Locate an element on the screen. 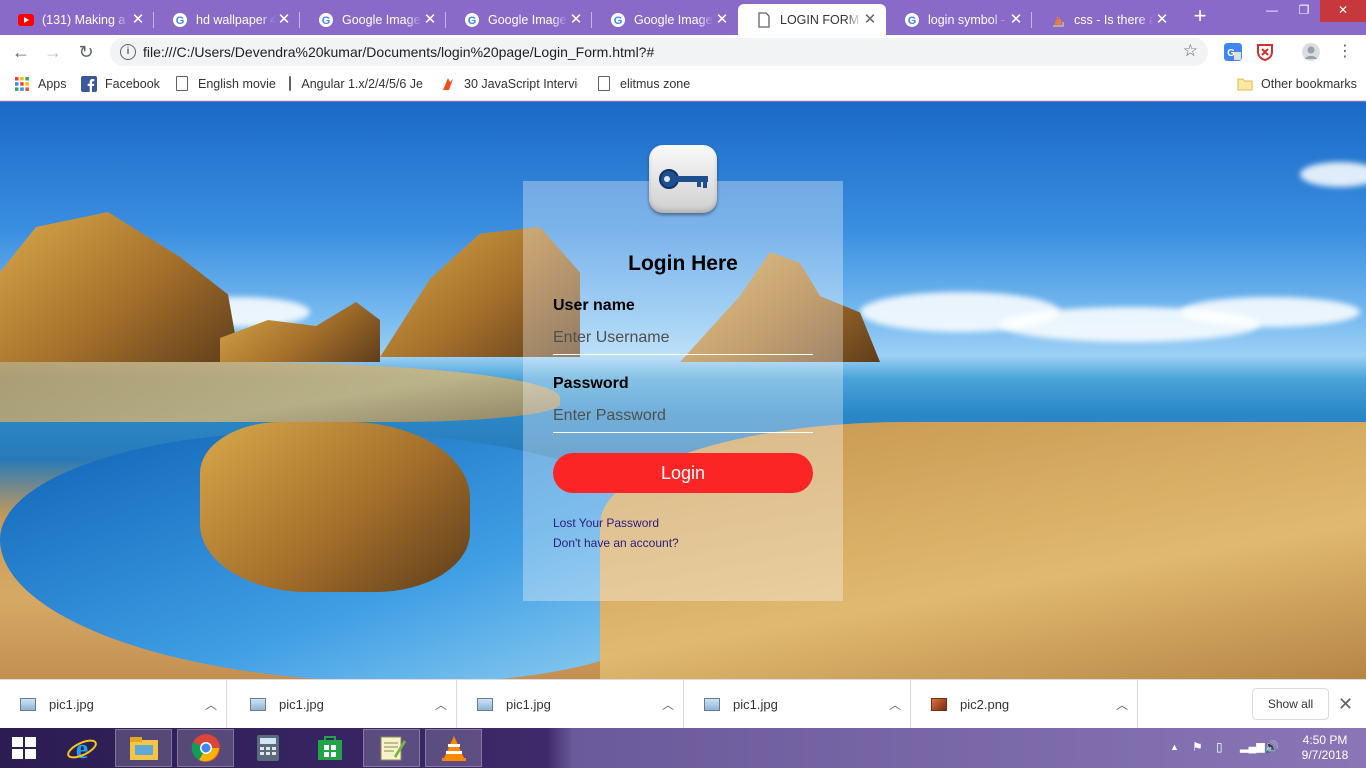 This screenshot has height=768, width=1366. forward-arrow-icon: → is located at coordinates (53, 52).